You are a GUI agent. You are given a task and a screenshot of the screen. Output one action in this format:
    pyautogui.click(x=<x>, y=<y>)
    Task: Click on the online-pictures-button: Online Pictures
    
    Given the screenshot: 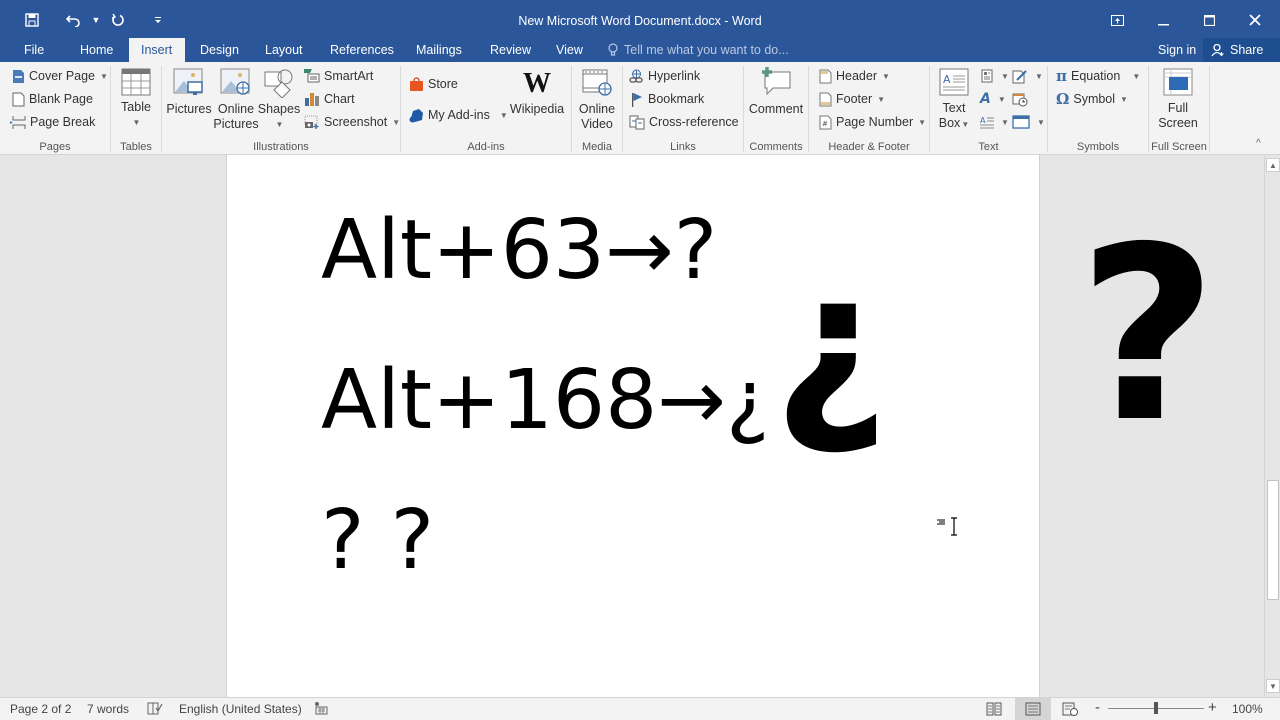 What is the action you would take?
    pyautogui.click(x=236, y=100)
    